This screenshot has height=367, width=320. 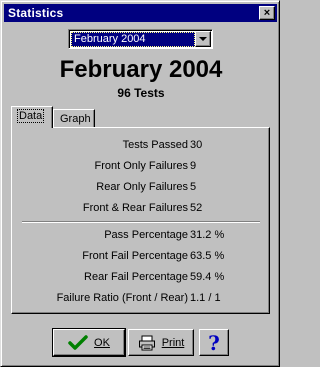 I want to click on stat-value: 59.4 %, so click(x=207, y=277).